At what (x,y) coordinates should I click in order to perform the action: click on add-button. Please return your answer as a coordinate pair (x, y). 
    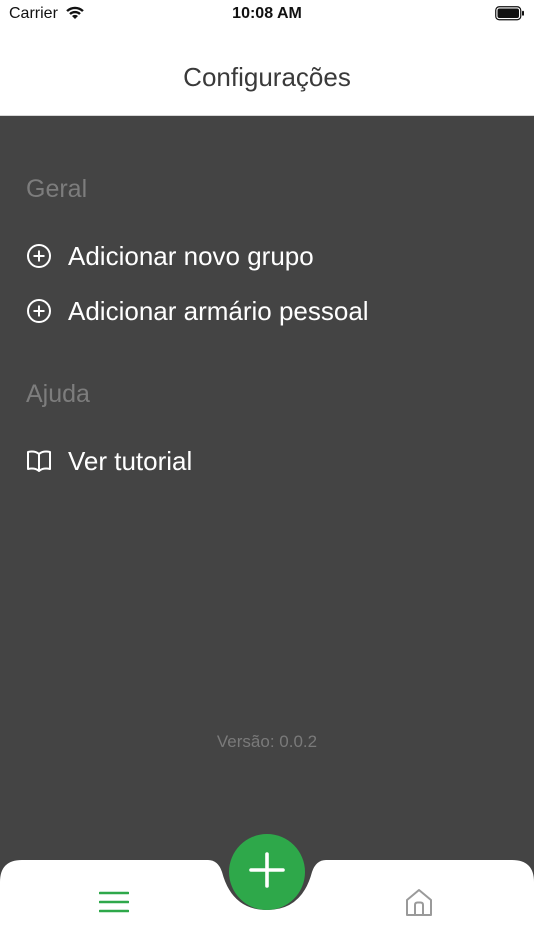
    Looking at the image, I should click on (267, 872).